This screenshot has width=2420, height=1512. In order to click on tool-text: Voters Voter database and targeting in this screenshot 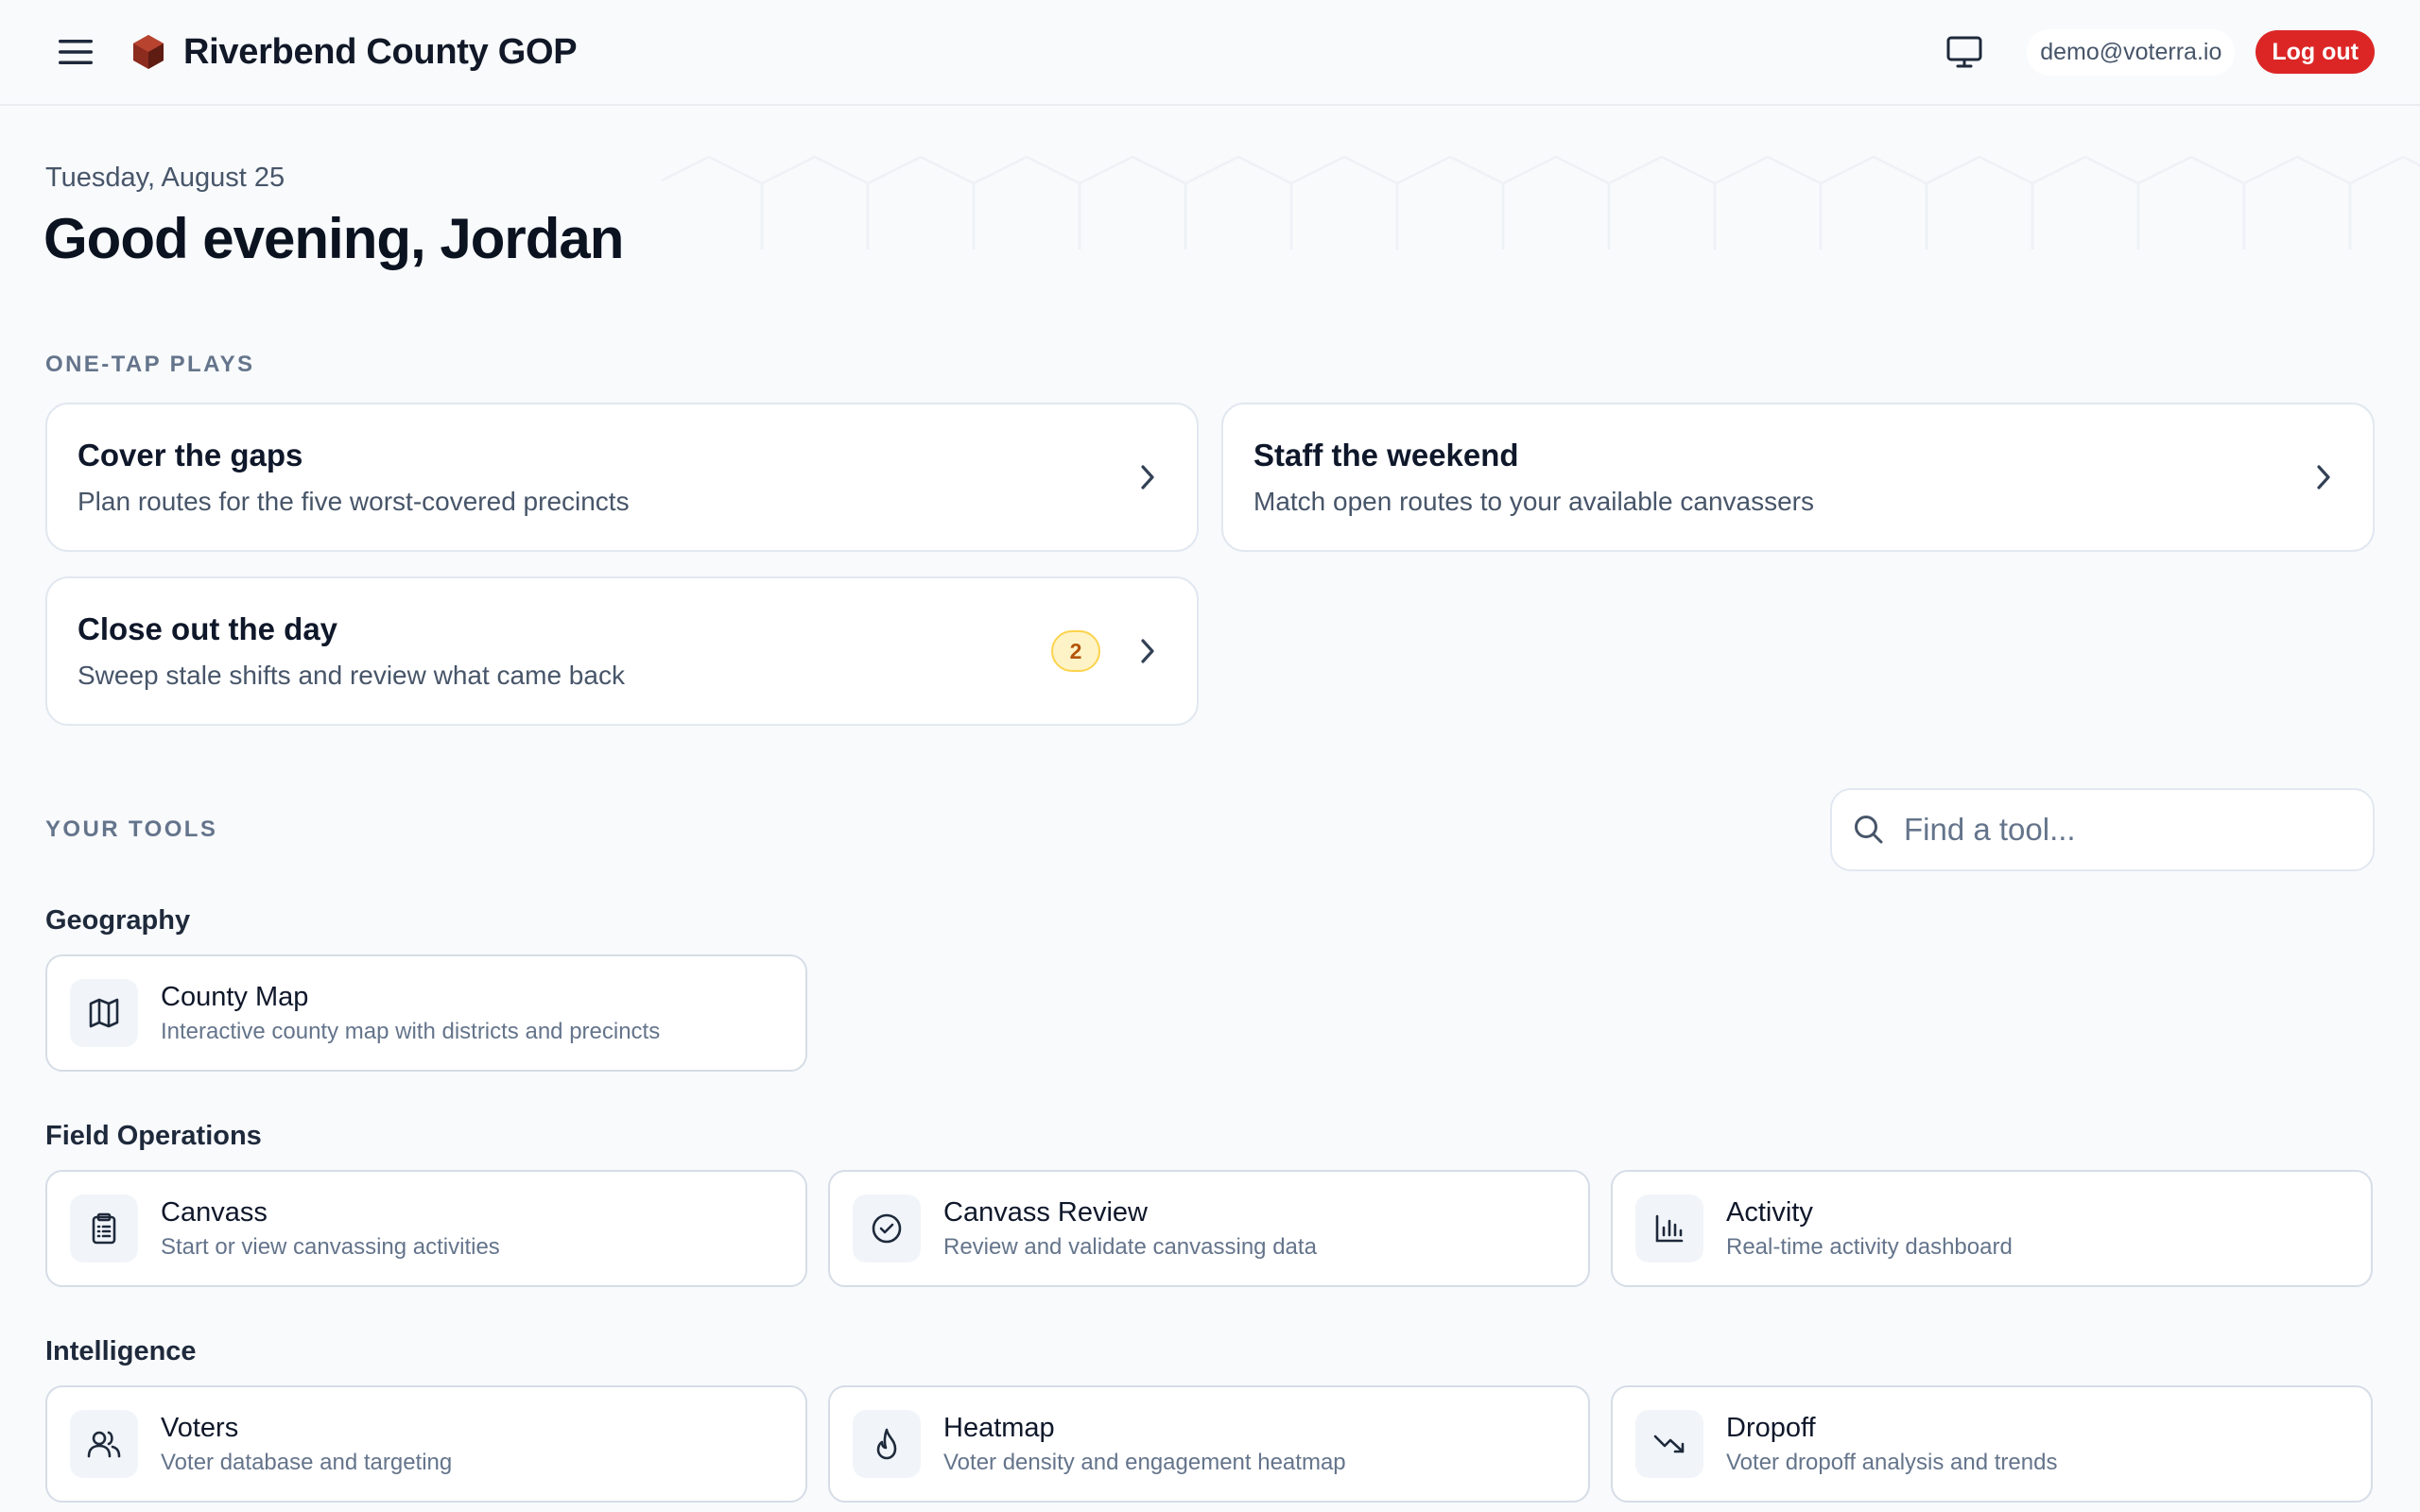, I will do `click(306, 1444)`.